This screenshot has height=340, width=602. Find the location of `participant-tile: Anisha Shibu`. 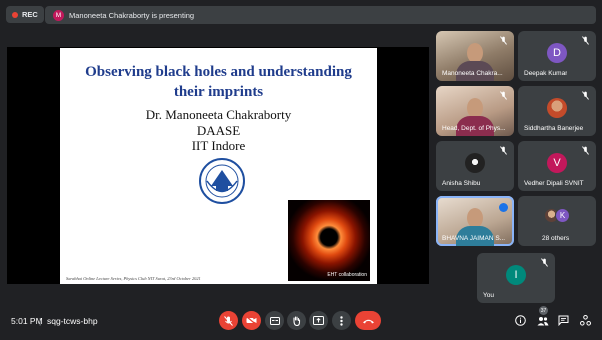

participant-tile: Anisha Shibu is located at coordinates (475, 166).